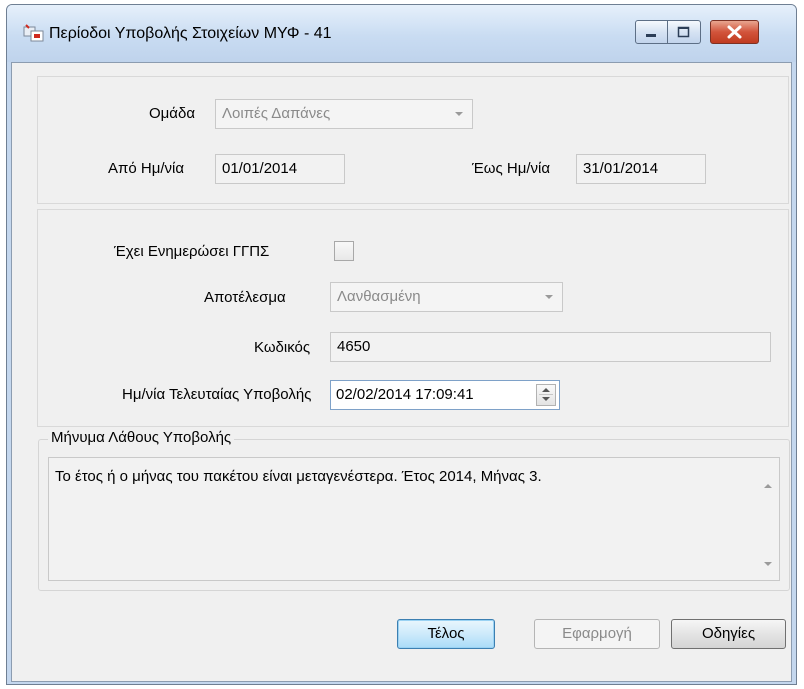  I want to click on minimize-icon, so click(651, 35).